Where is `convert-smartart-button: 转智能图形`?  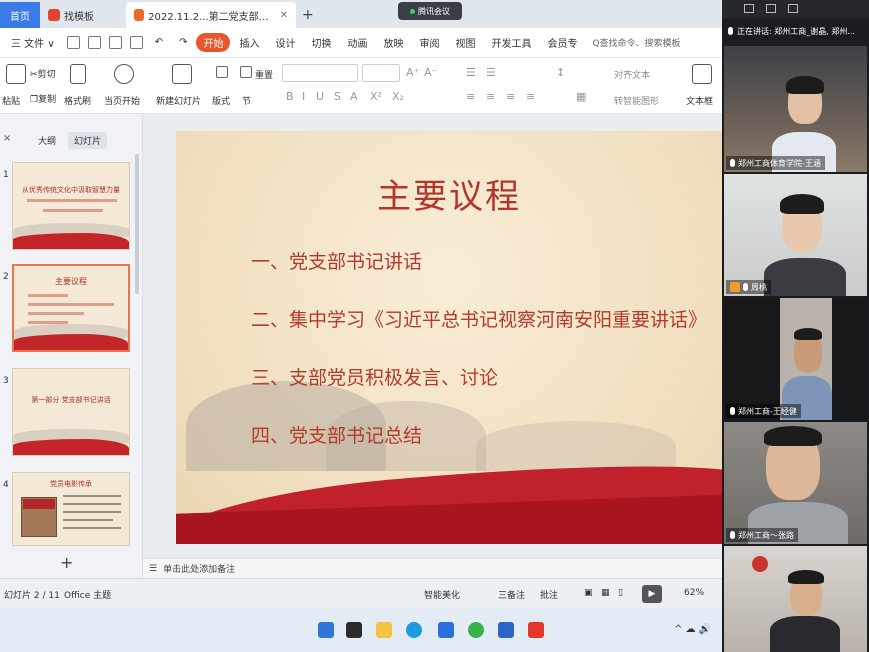 convert-smartart-button: 转智能图形 is located at coordinates (636, 100).